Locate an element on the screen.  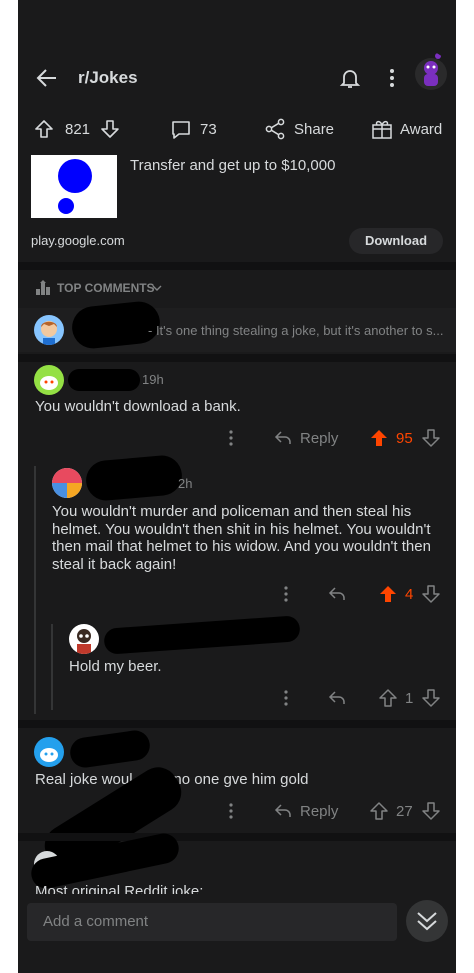
comment-score: 4 is located at coordinates (409, 594).